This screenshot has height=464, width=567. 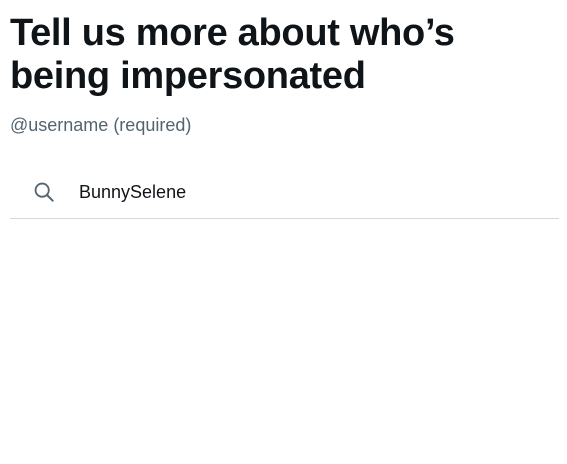 I want to click on username-search-input, so click(x=309, y=192).